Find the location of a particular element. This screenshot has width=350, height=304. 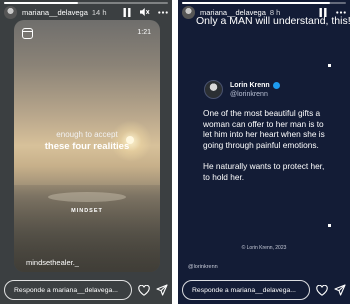

tweet-author-name-text: Lorin Krenn is located at coordinates (250, 85).